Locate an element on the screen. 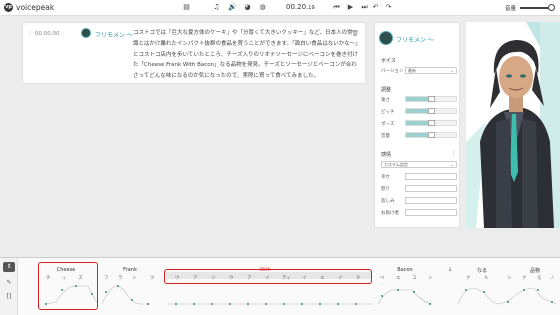 This screenshot has width=560, height=315. adjust-section-title: 調整 is located at coordinates (386, 90).